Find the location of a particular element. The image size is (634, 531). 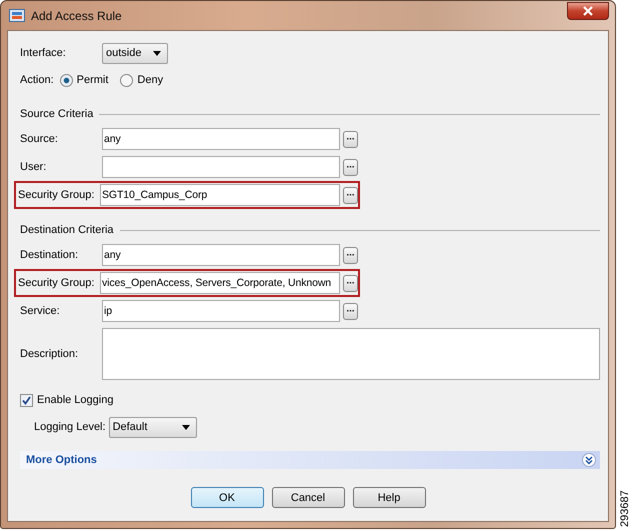

radio-label: Deny is located at coordinates (150, 80).